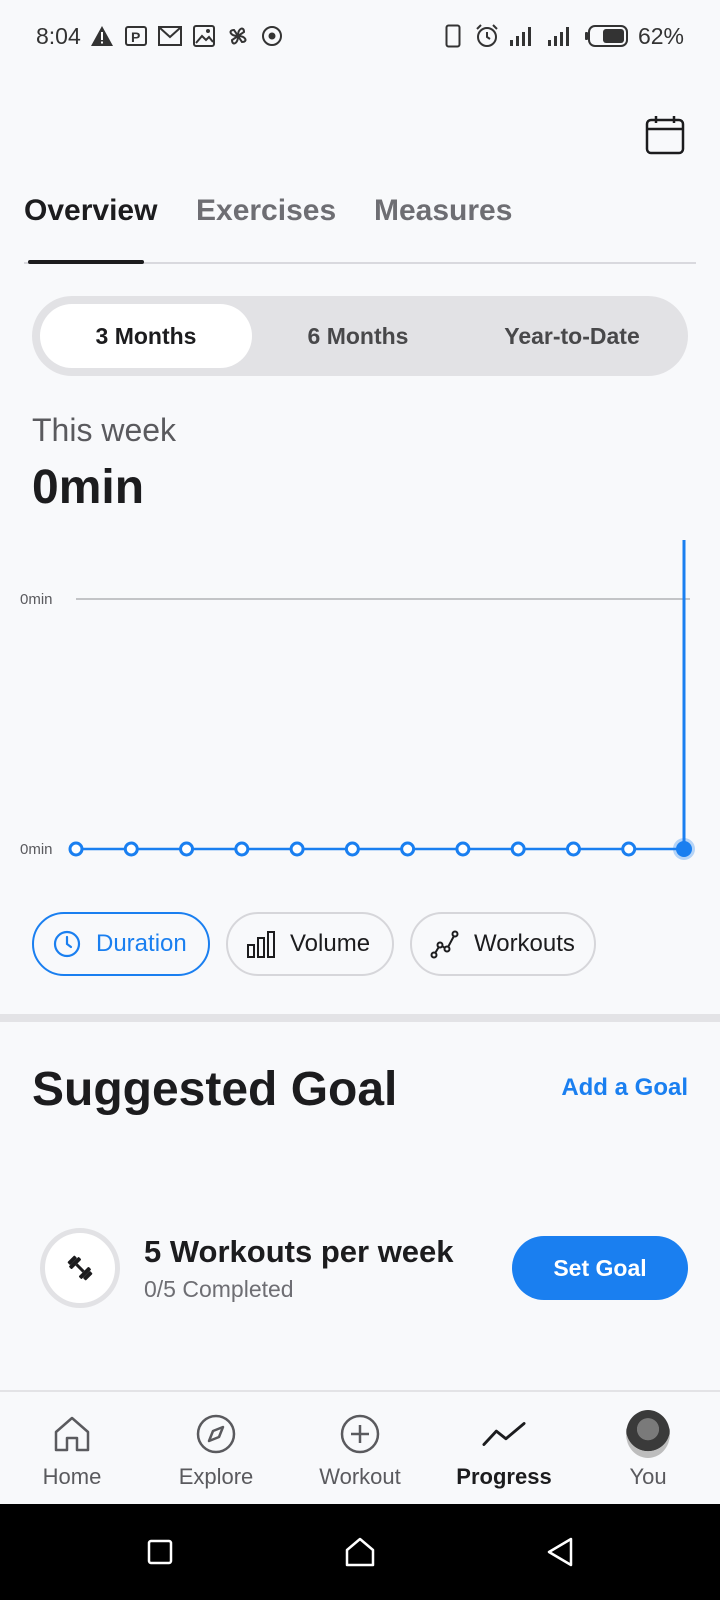 The height and width of the screenshot is (1600, 720). Describe the element at coordinates (607, 36) in the screenshot. I see `battery-icon` at that location.